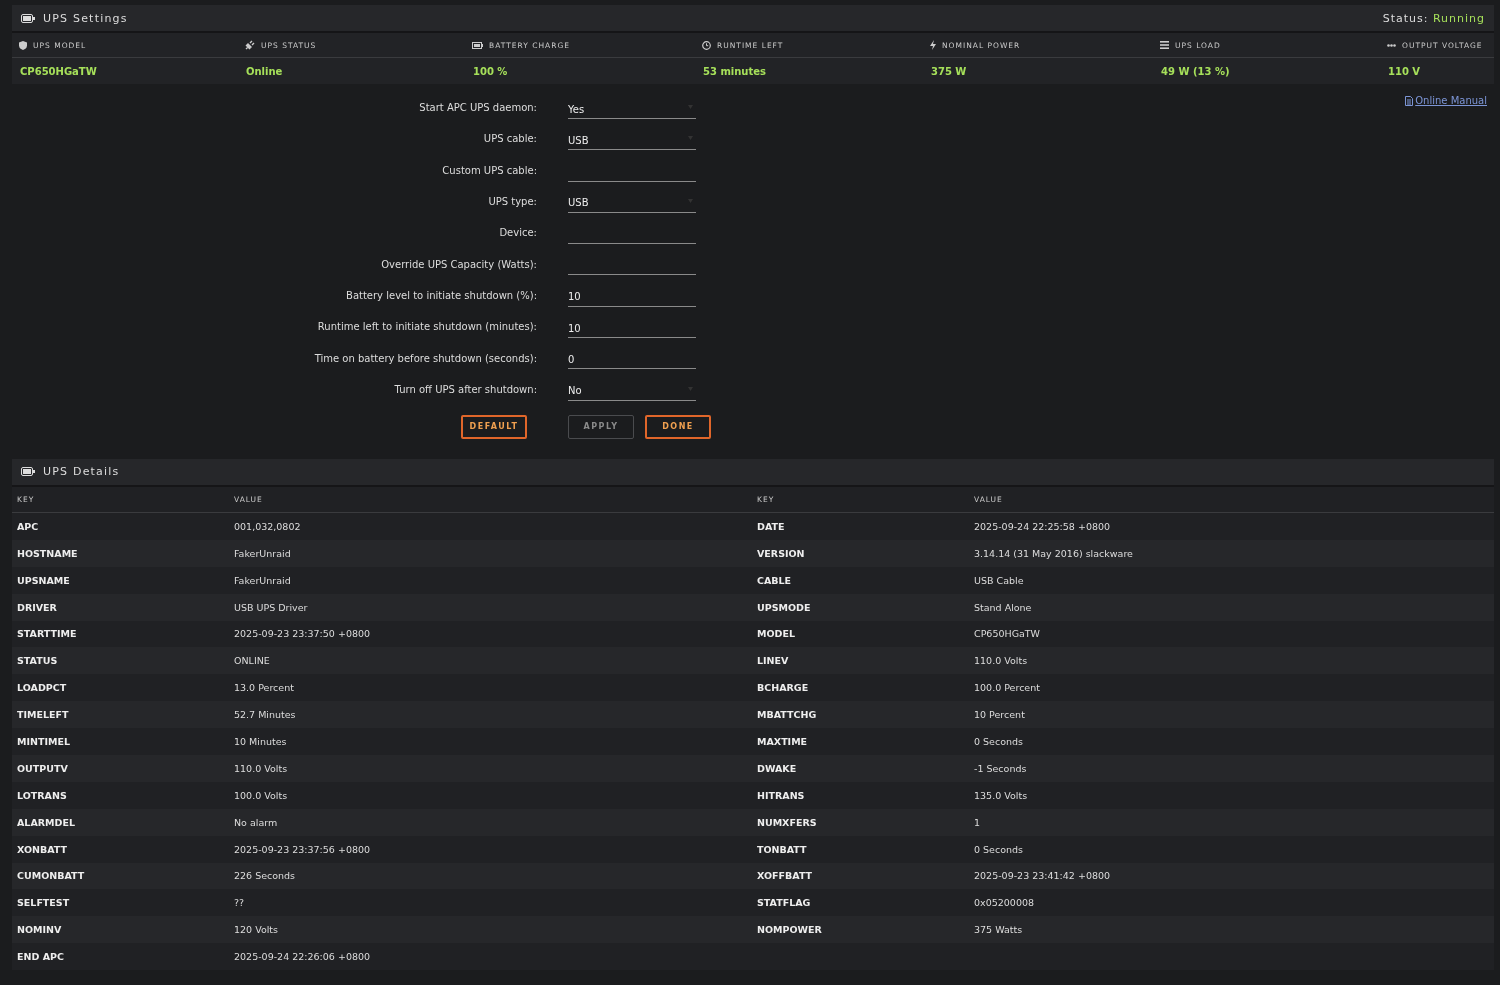 The width and height of the screenshot is (1500, 985). I want to click on value-cell-text: 2025-09-24 22:25:58 +0800, so click(1043, 526).